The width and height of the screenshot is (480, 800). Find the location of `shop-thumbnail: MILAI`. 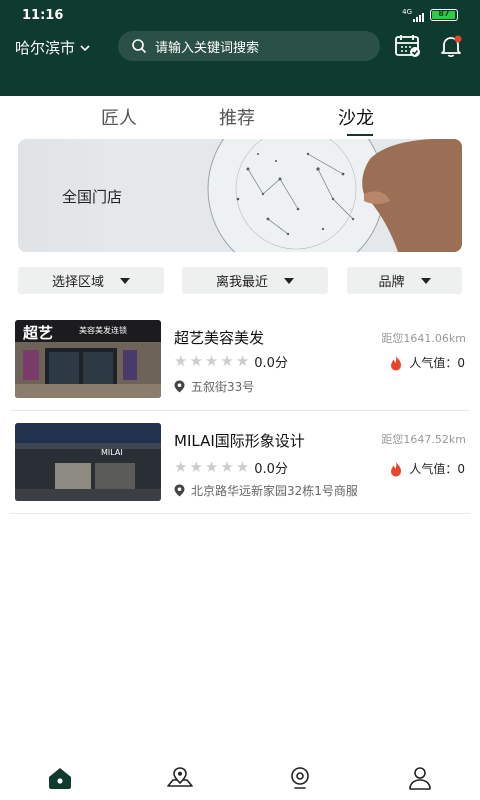

shop-thumbnail: MILAI is located at coordinates (88, 462).